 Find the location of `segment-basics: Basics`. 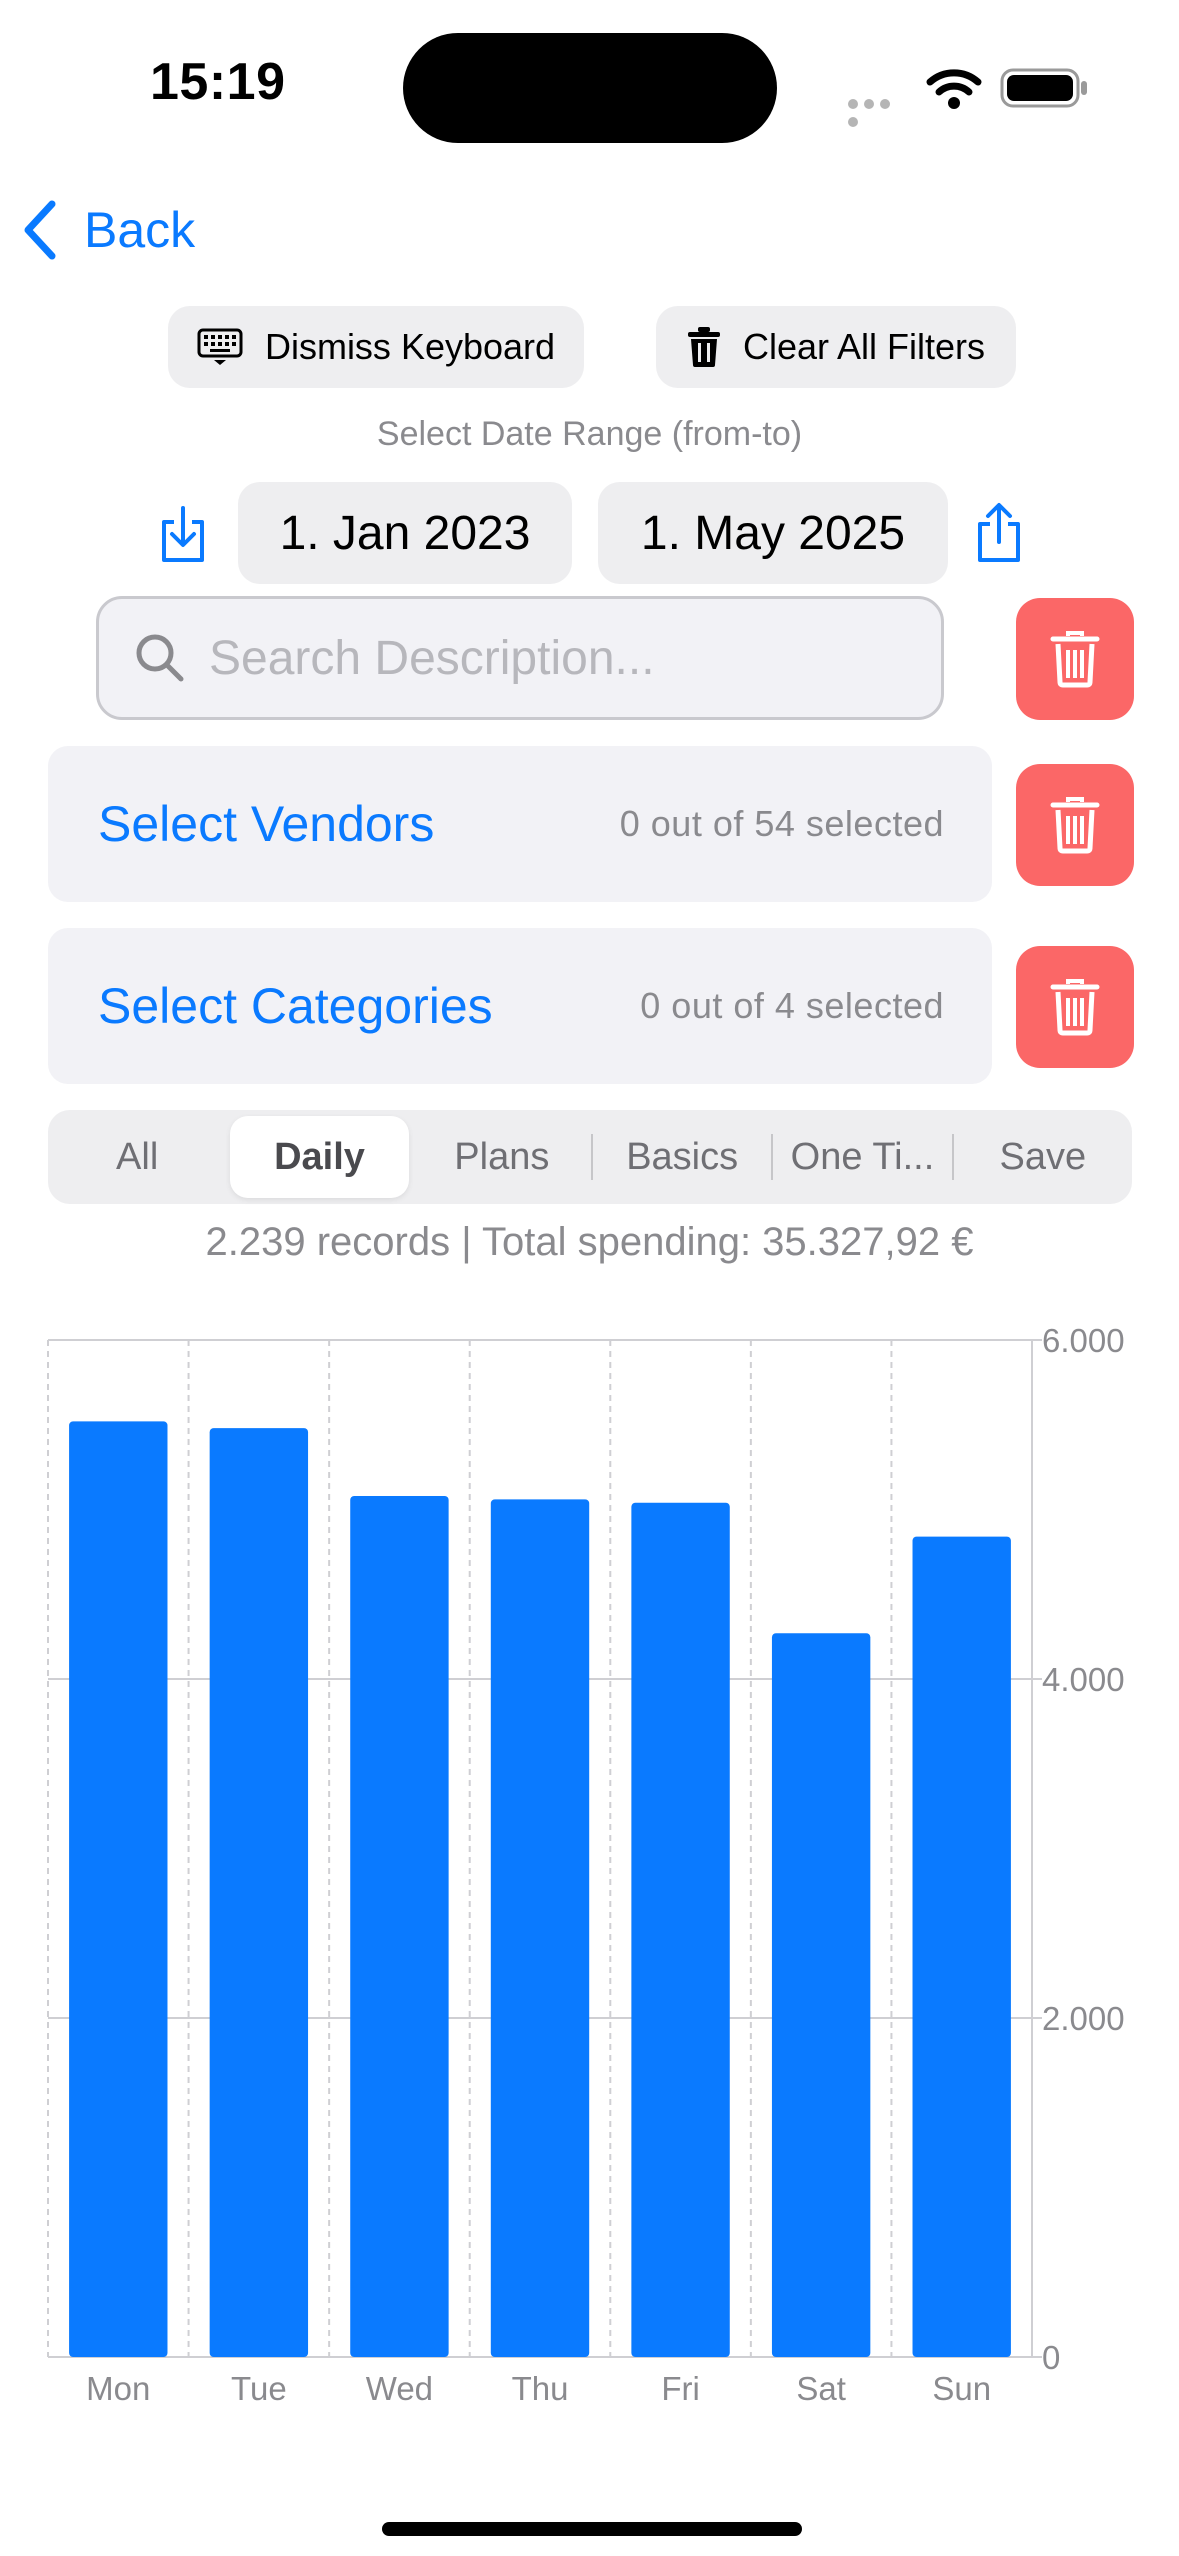

segment-basics: Basics is located at coordinates (682, 1157).